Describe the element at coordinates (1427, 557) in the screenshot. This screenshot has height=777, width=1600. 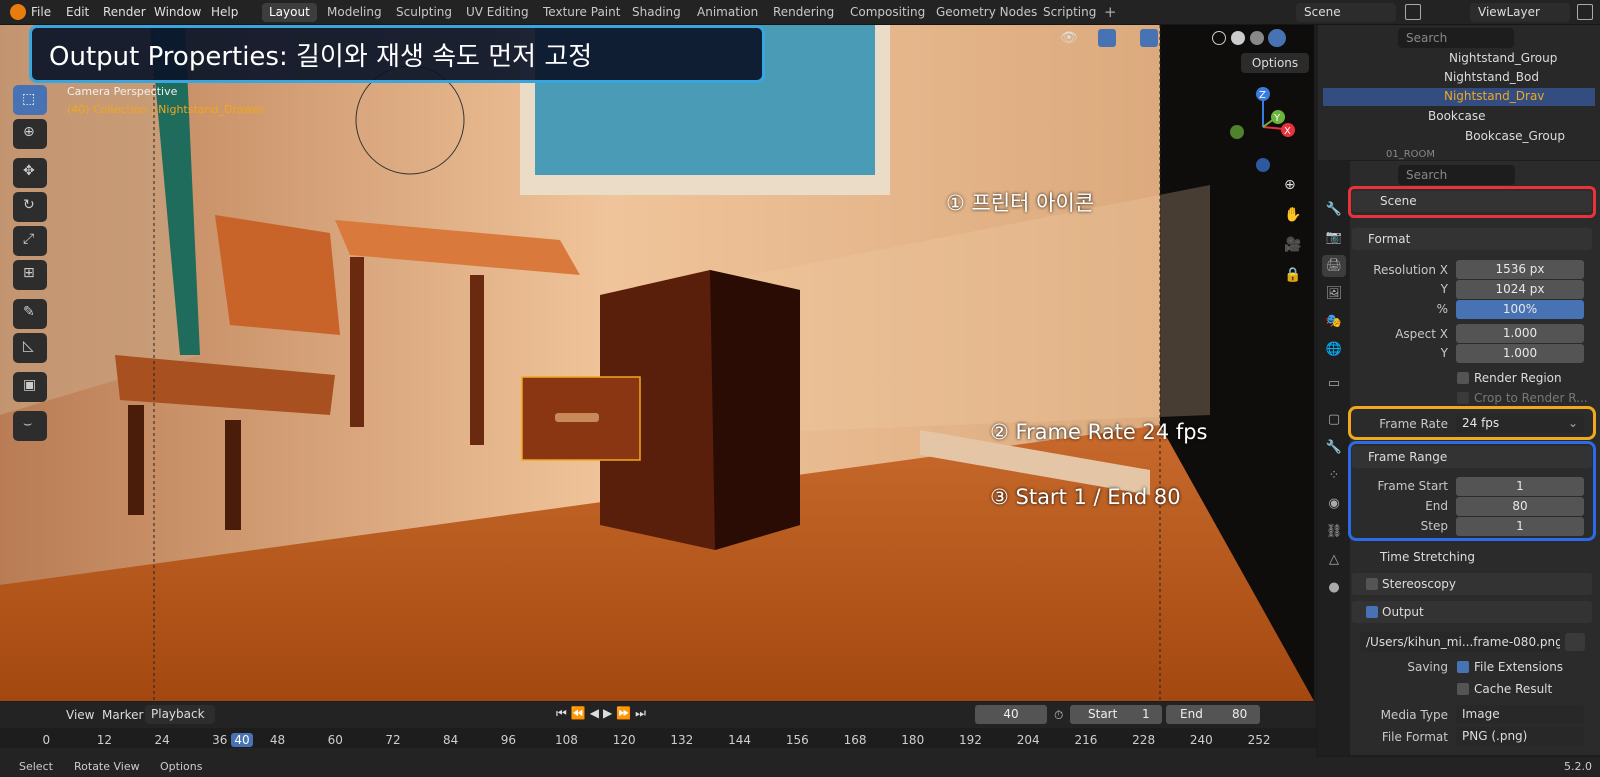
I see `time-stretching-panel: Time Stretching` at that location.